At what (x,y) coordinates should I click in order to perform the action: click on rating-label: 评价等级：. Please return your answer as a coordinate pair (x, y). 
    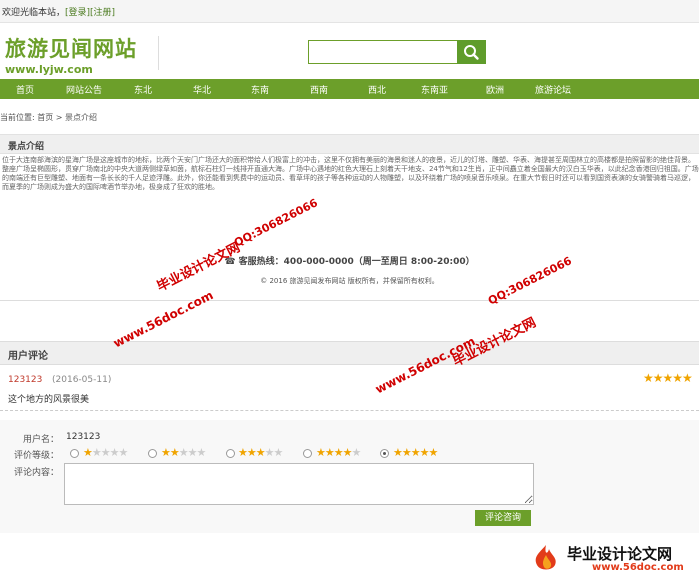
    Looking at the image, I should click on (36, 456).